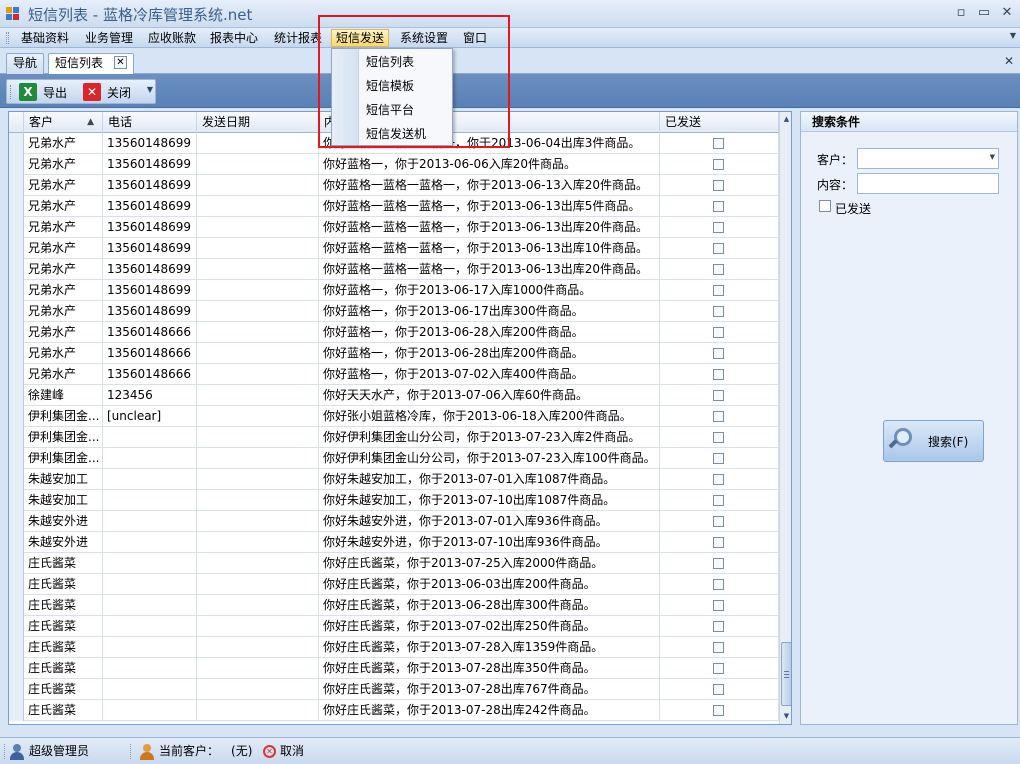 The height and width of the screenshot is (764, 1020). I want to click on column-sent: 已发送, so click(719, 122).